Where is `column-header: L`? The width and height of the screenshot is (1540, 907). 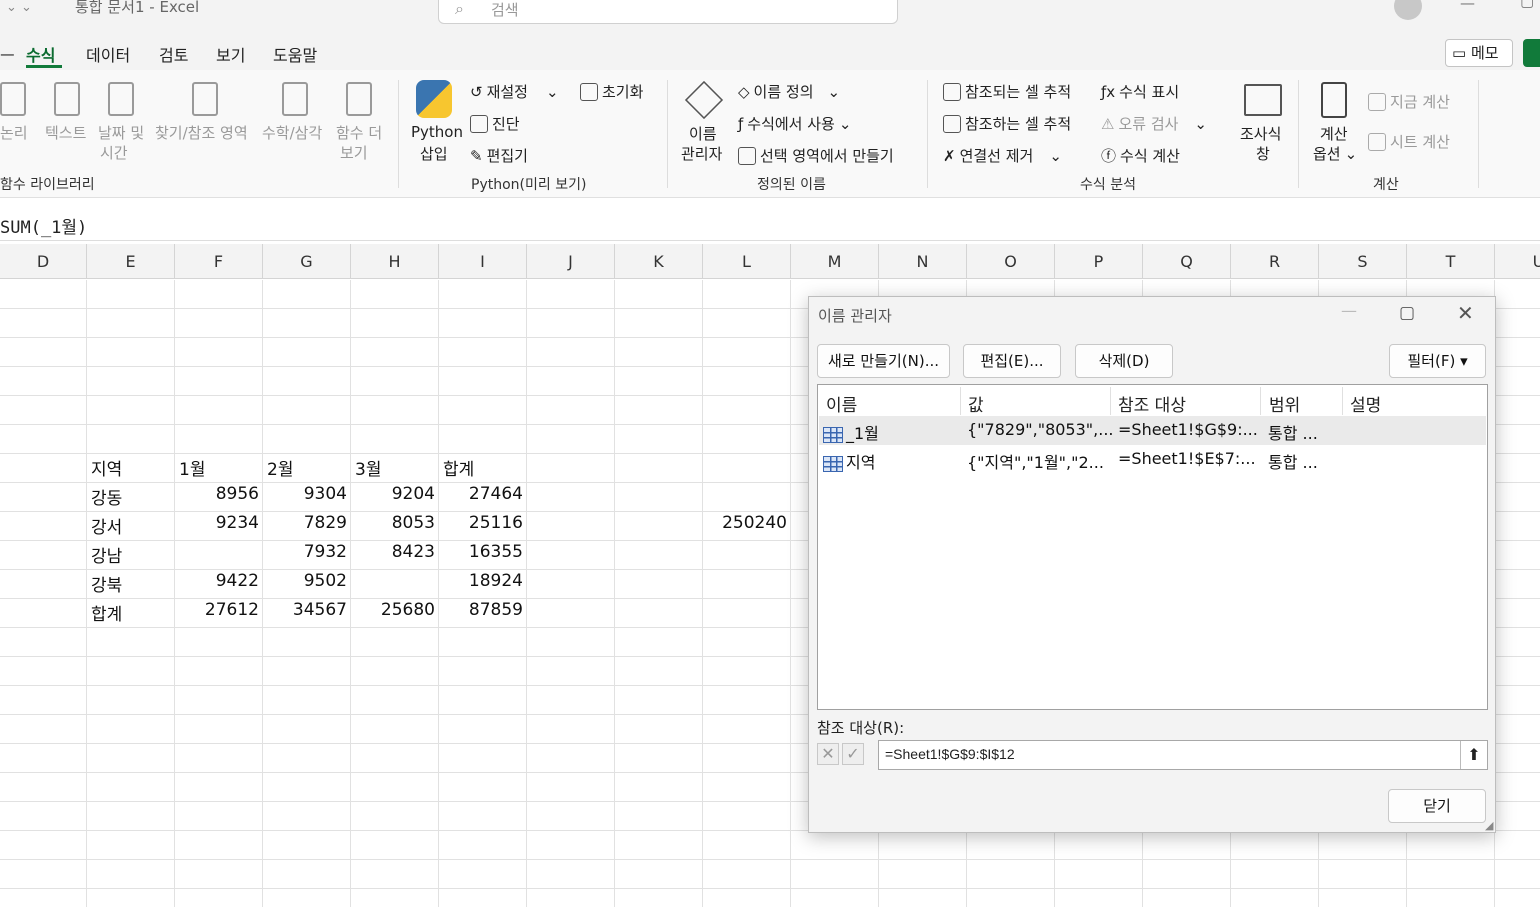 column-header: L is located at coordinates (747, 261).